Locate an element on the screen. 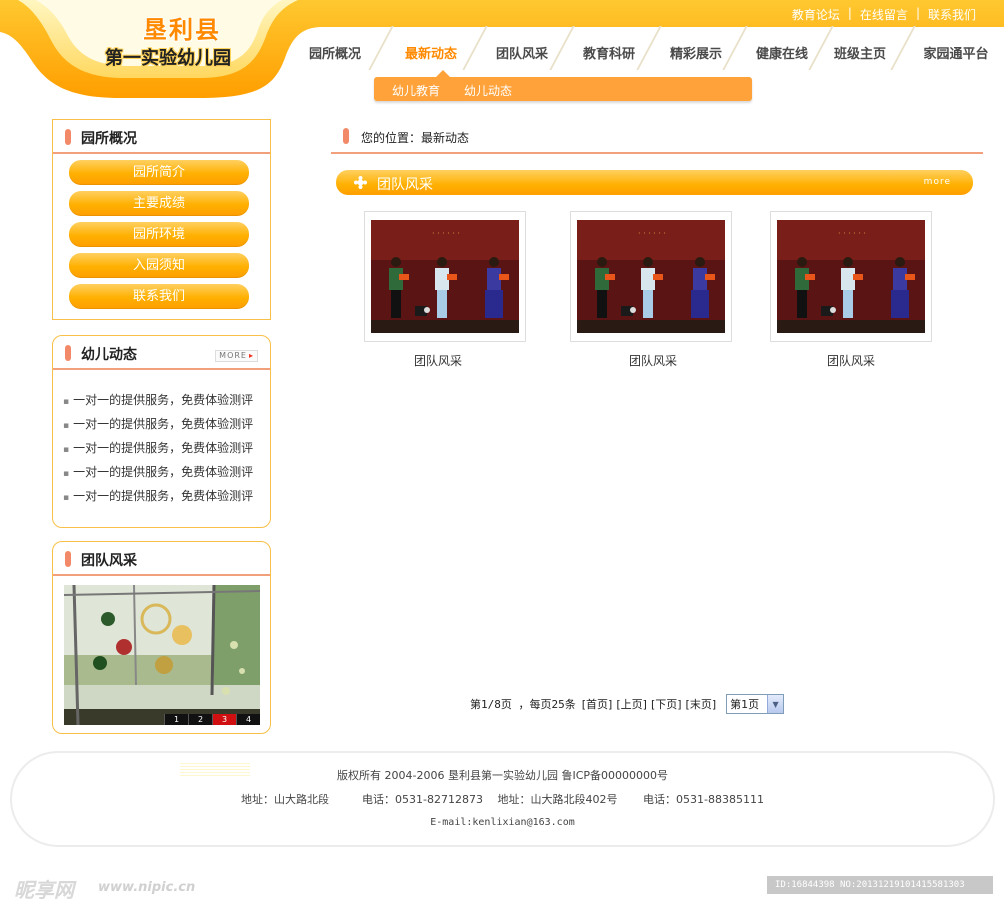 Image resolution: width=1004 pixels, height=905 pixels. page-select: 第1页 ▼ is located at coordinates (755, 704).